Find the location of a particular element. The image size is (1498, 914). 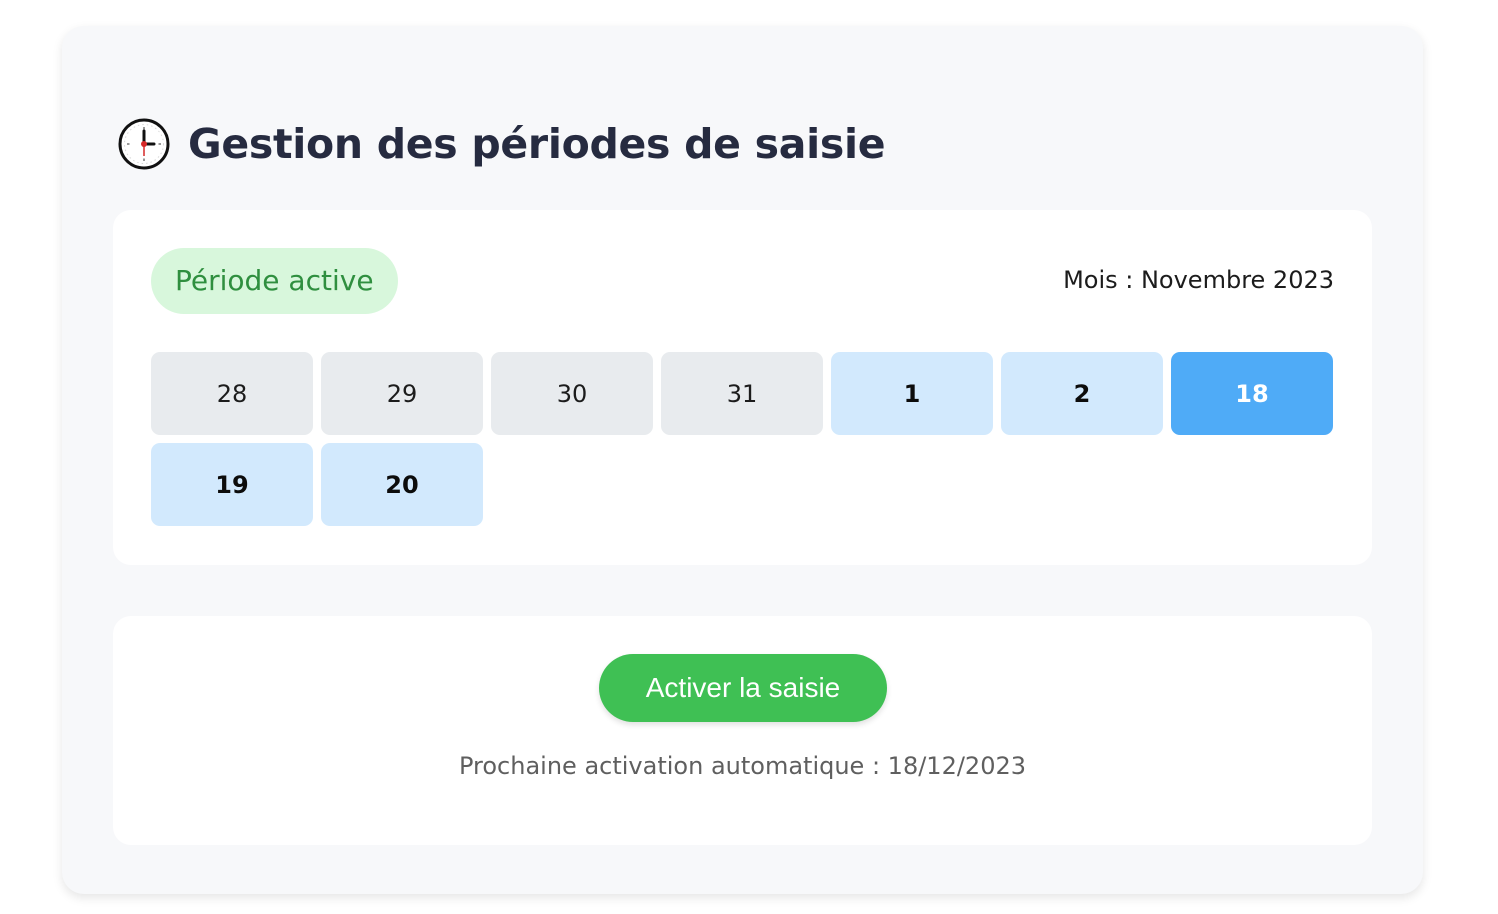

day-cell: 20 is located at coordinates (402, 484).